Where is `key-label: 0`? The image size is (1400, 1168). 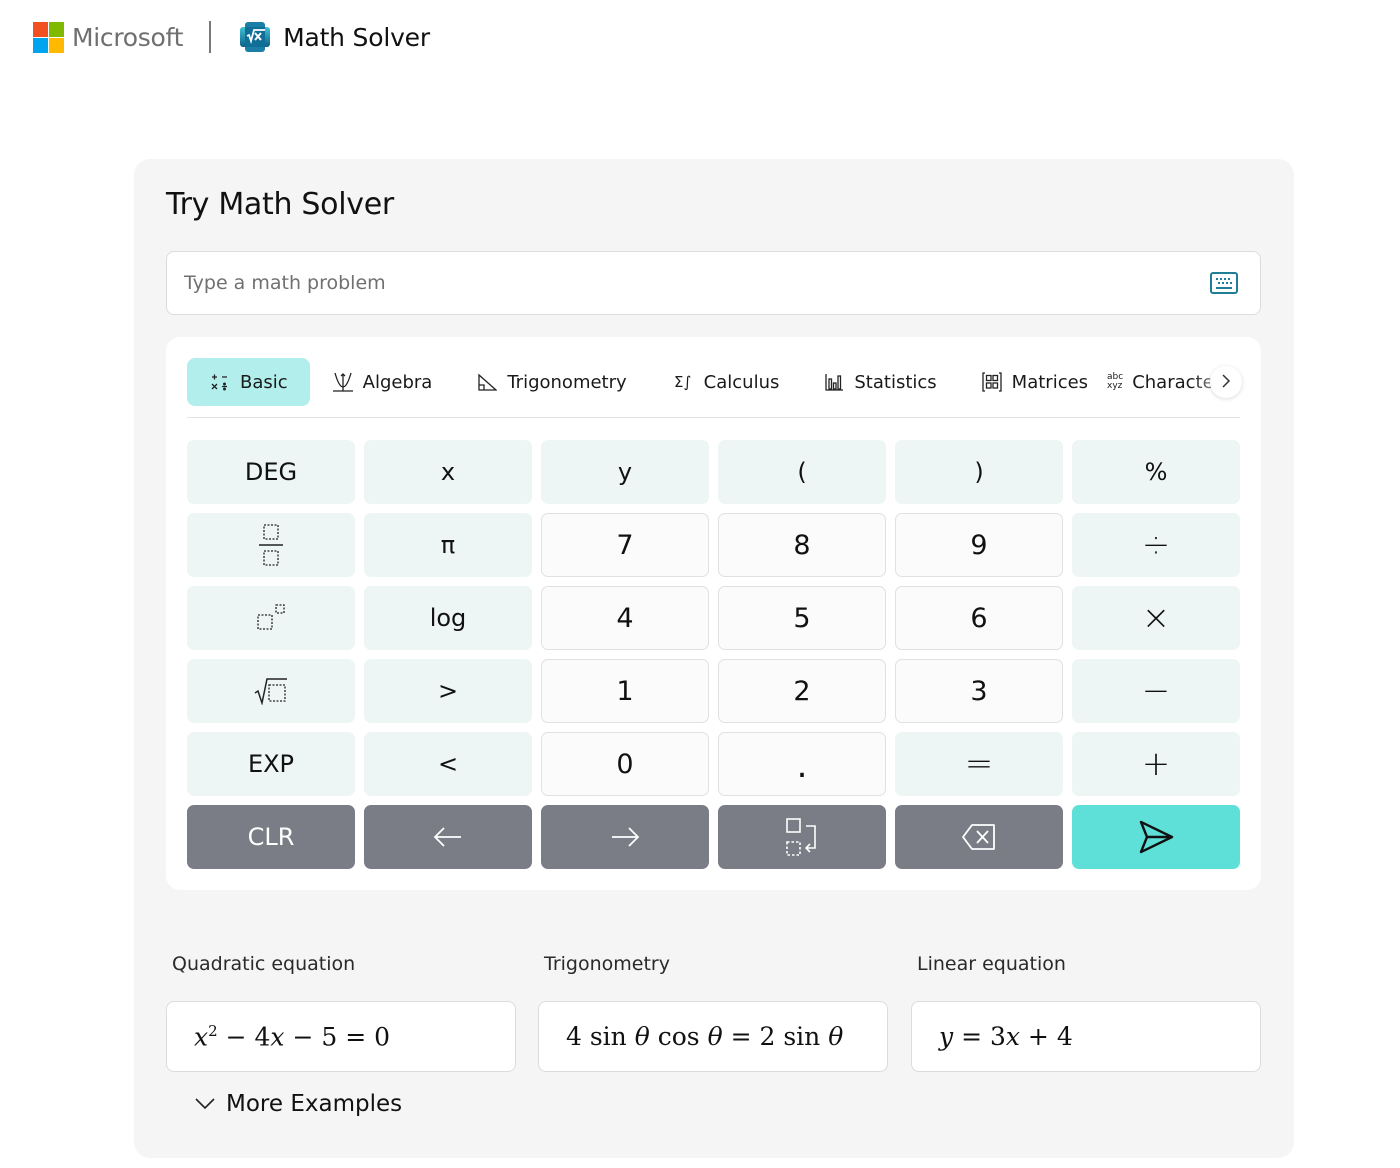 key-label: 0 is located at coordinates (625, 764).